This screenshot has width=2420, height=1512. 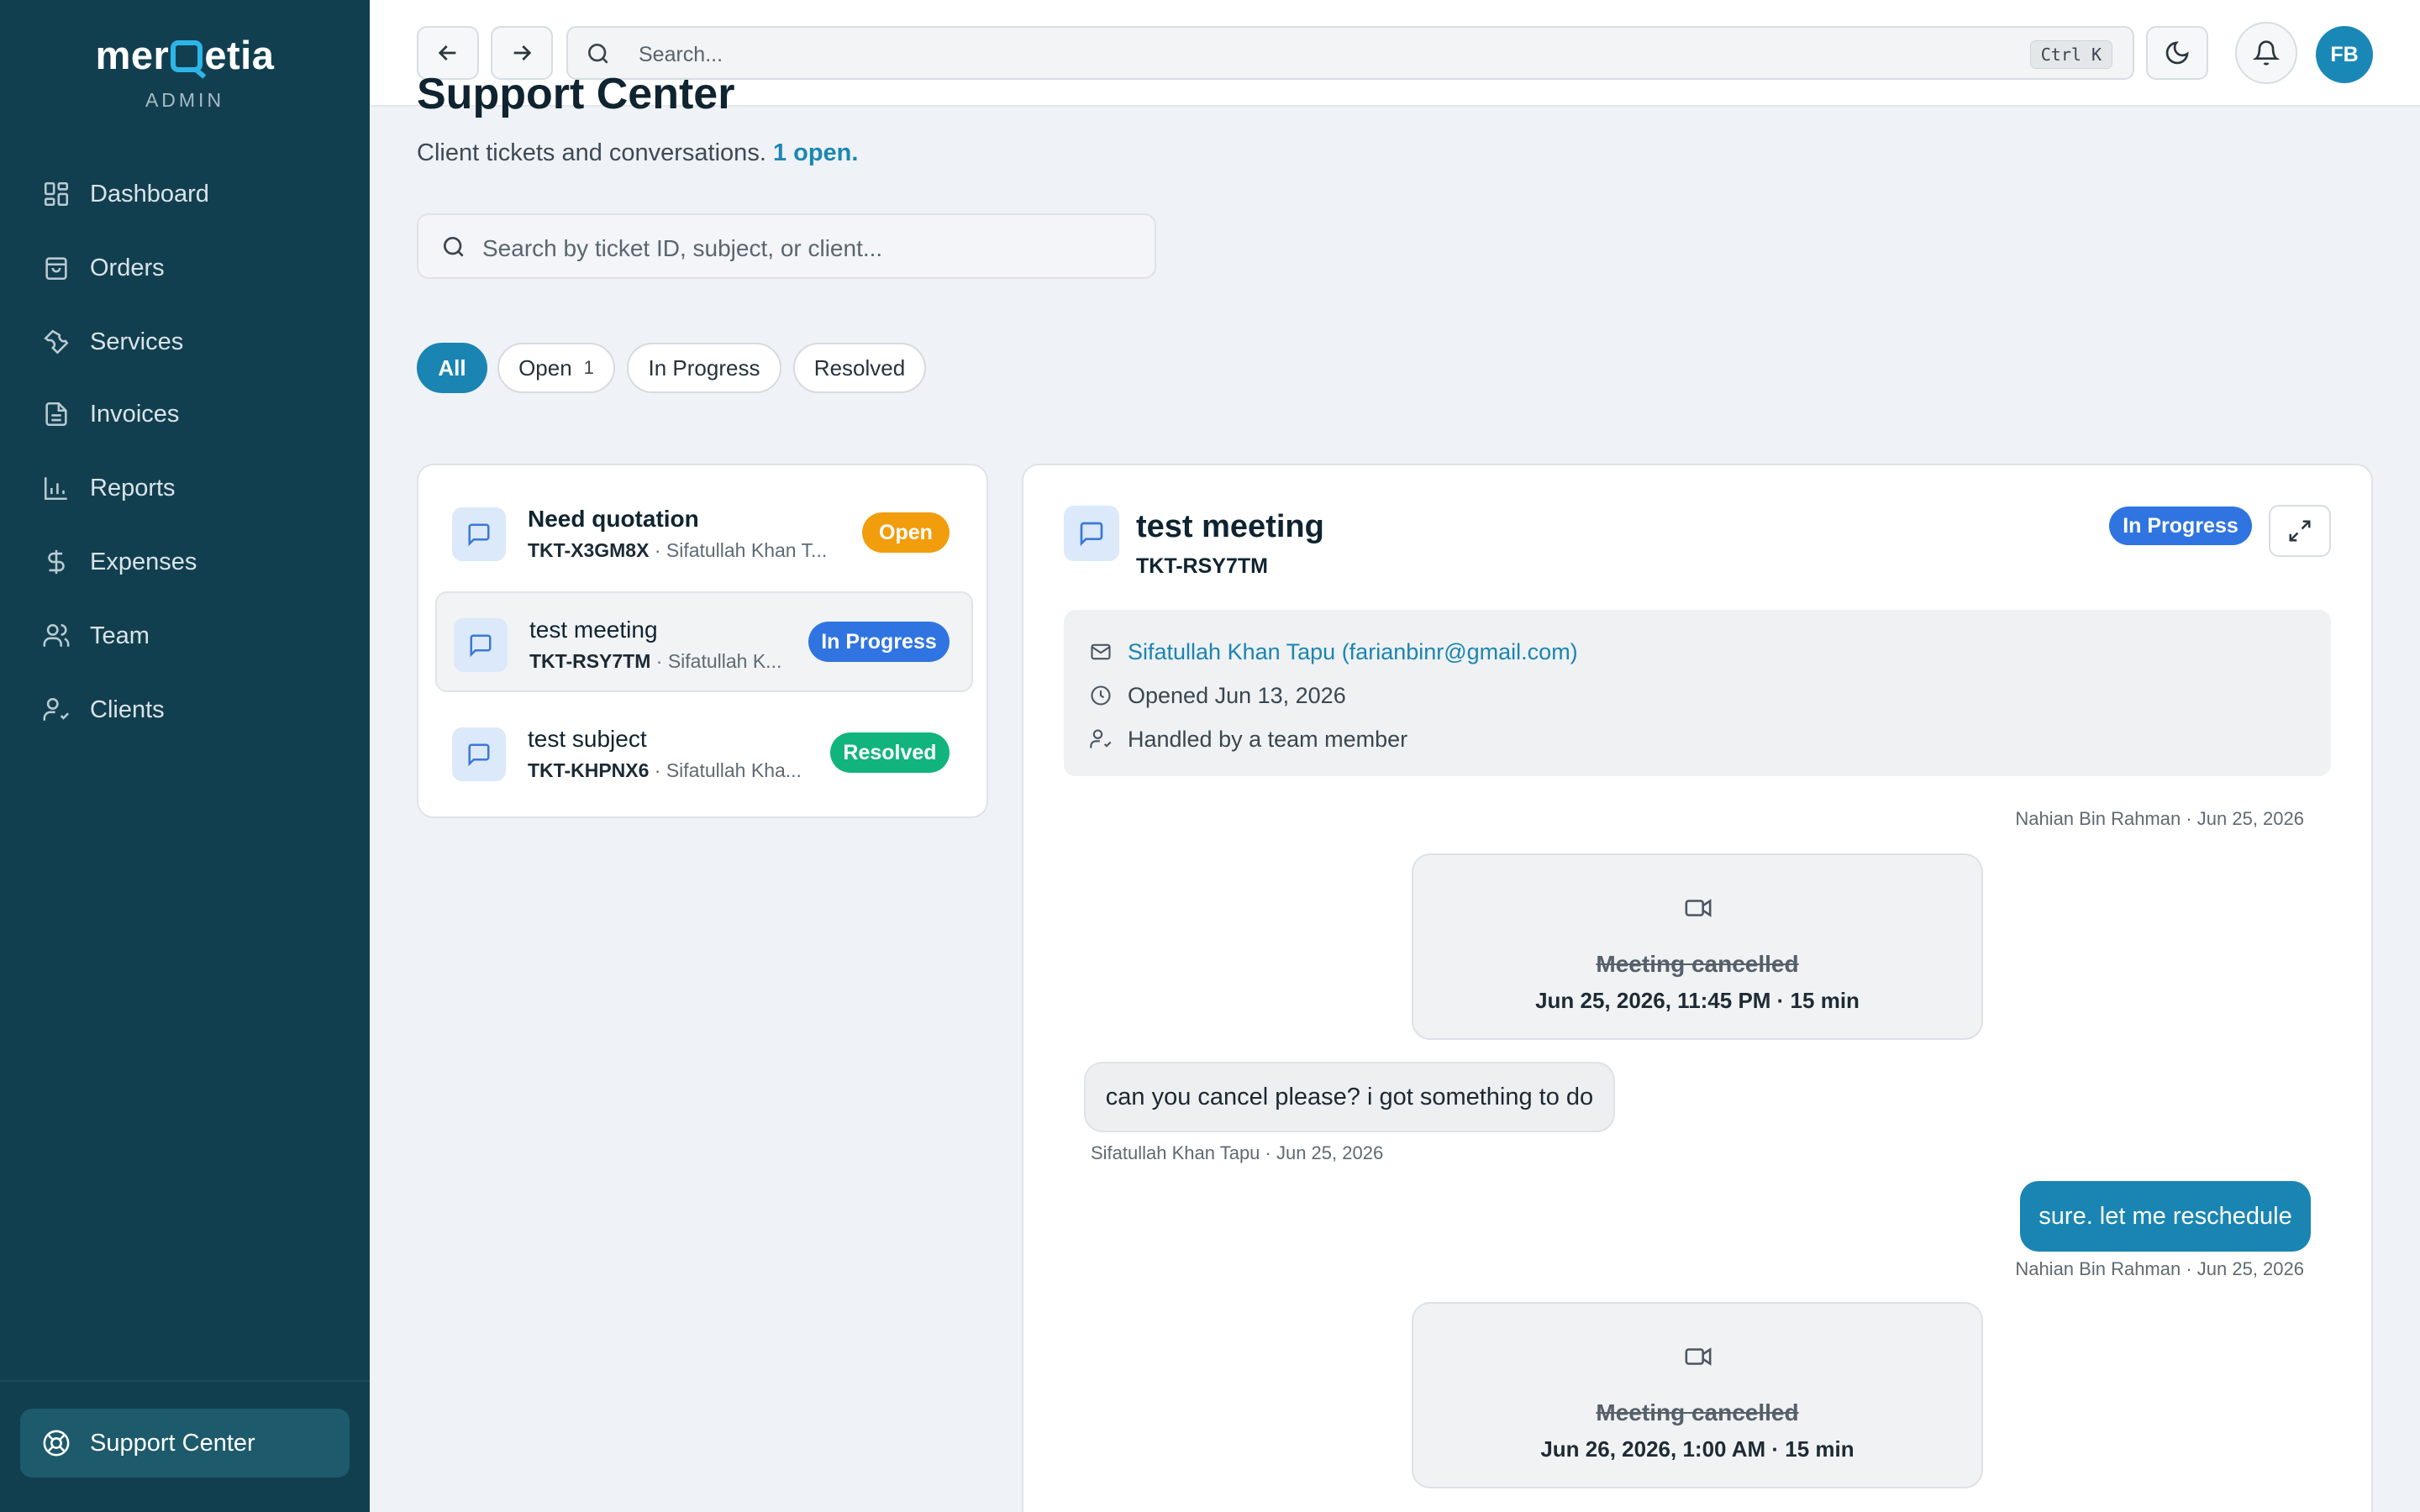 What do you see at coordinates (172, 1443) in the screenshot?
I see `sidebar-item-label: Support Center` at bounding box center [172, 1443].